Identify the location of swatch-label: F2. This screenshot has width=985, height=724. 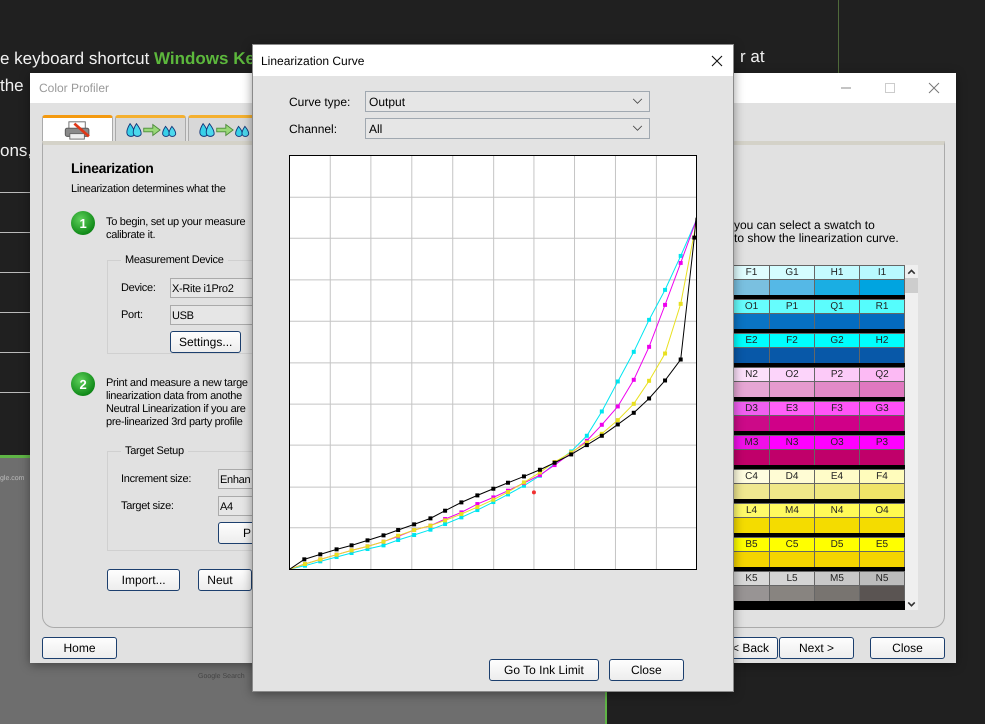
(792, 340).